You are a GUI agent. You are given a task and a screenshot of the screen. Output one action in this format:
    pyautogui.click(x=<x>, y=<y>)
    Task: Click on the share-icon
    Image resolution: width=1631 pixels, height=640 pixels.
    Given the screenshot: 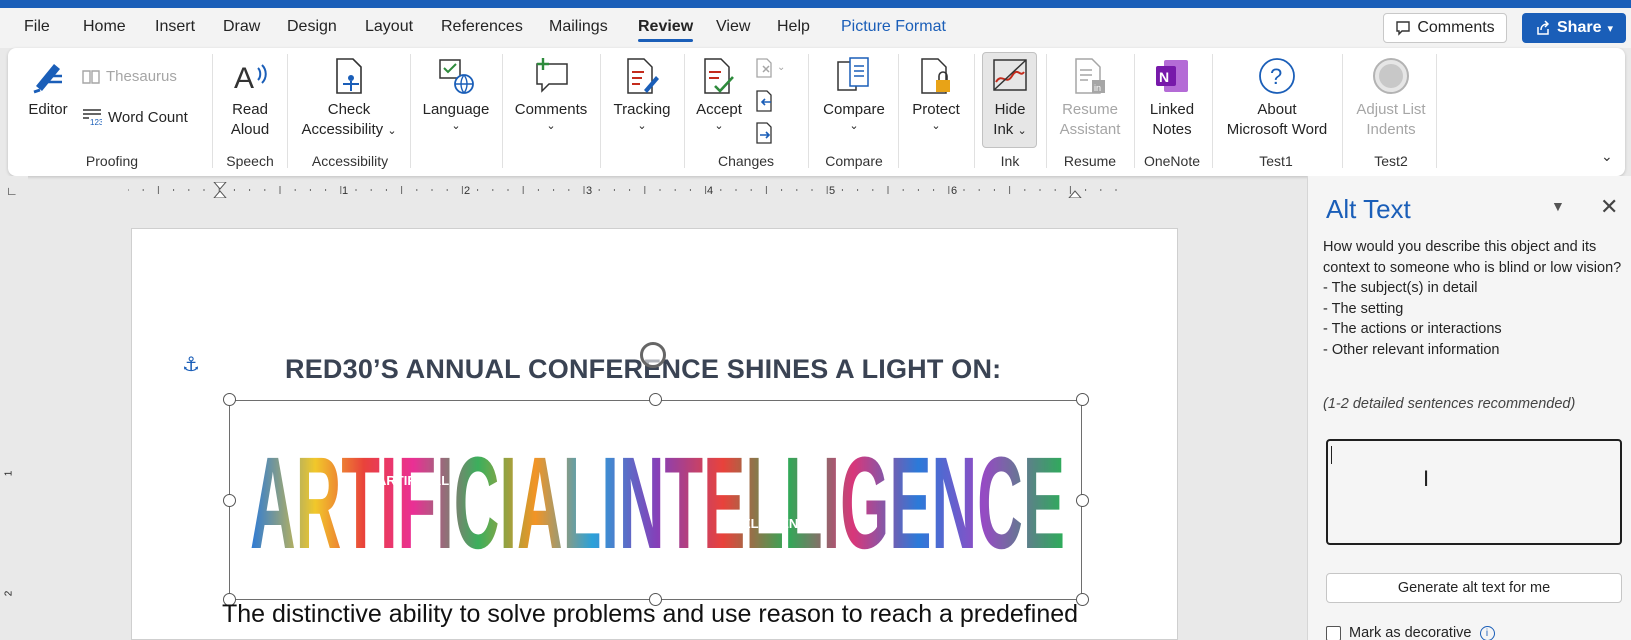 What is the action you would take?
    pyautogui.click(x=1543, y=27)
    